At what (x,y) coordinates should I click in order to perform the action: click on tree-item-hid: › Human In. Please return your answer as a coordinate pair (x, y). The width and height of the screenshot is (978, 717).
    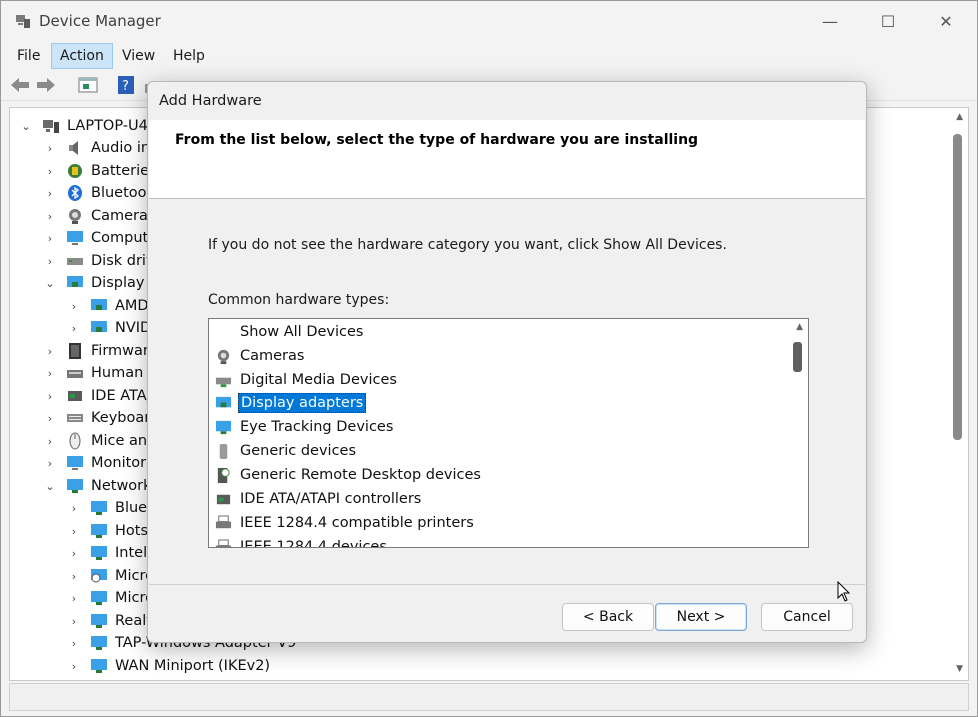
    Looking at the image, I should click on (103, 373).